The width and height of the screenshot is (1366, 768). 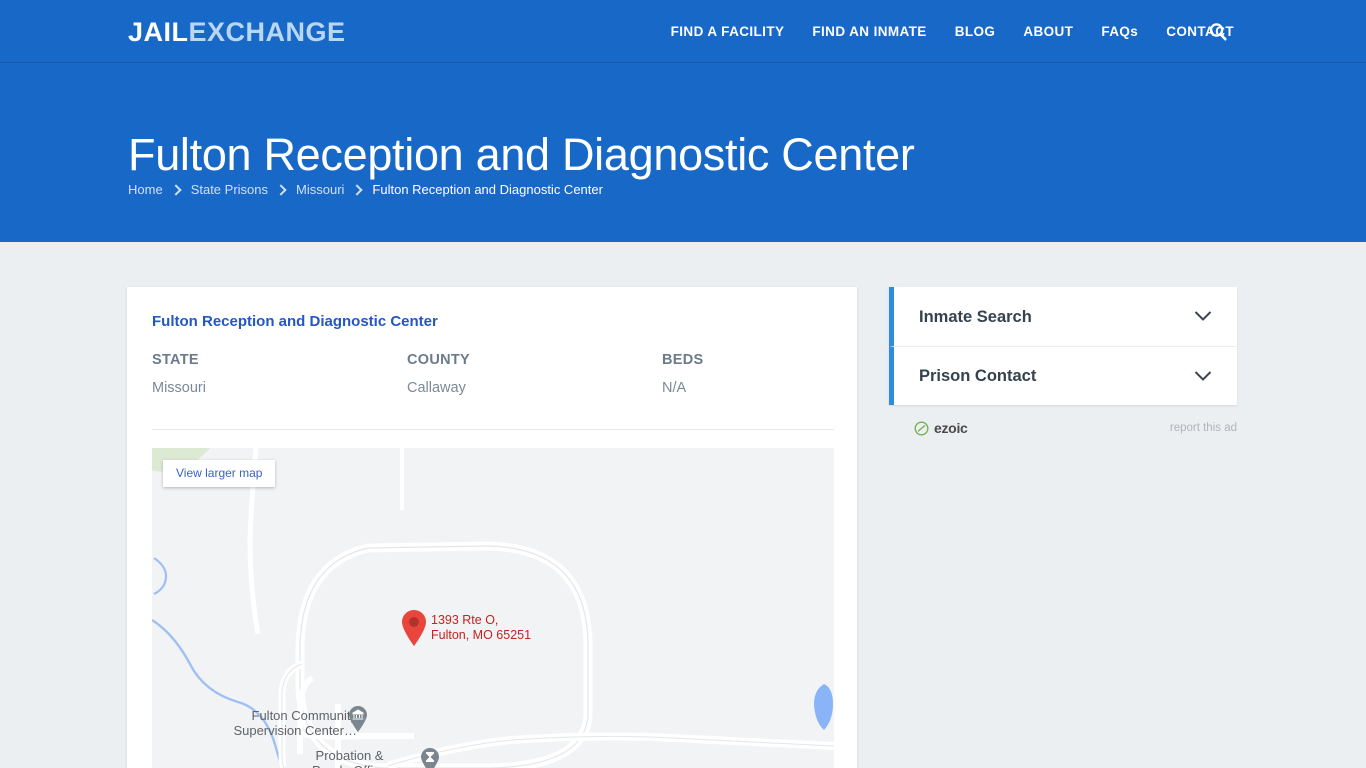 I want to click on marker-address-line-2: Fulton, MO 65251, so click(x=481, y=634).